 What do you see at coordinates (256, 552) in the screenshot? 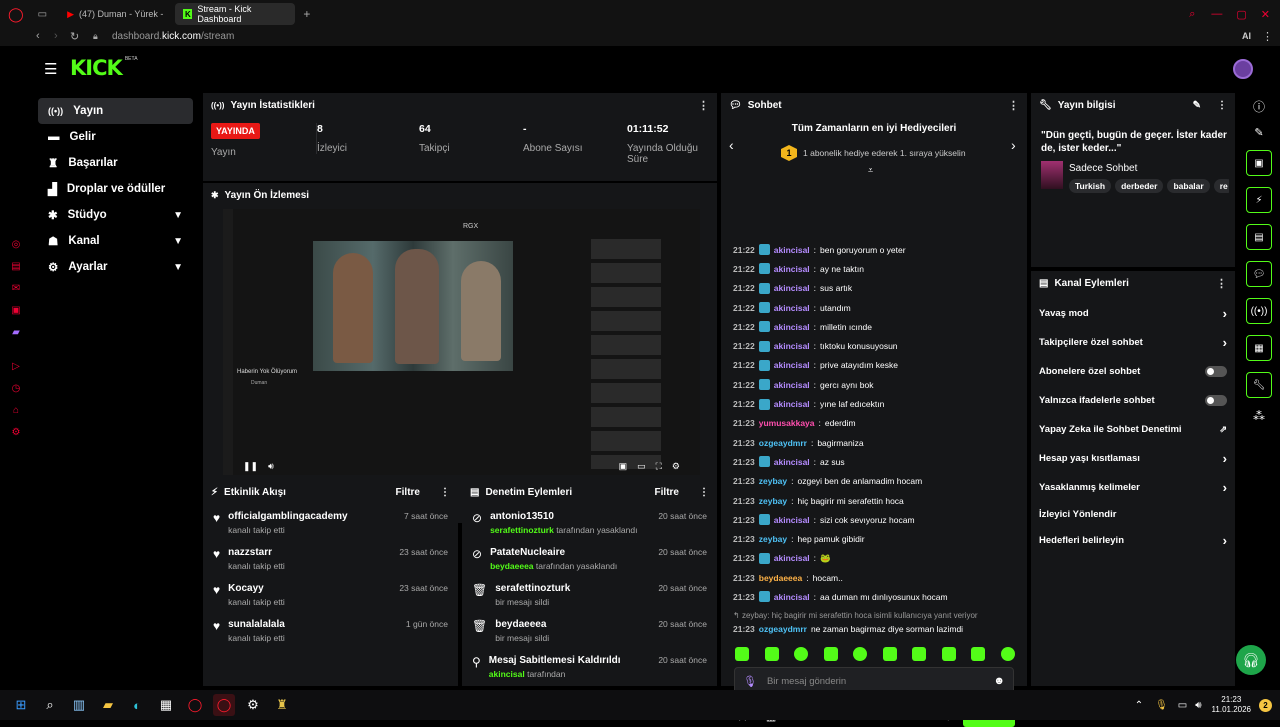
I see `feed-user: nazzstarr` at bounding box center [256, 552].